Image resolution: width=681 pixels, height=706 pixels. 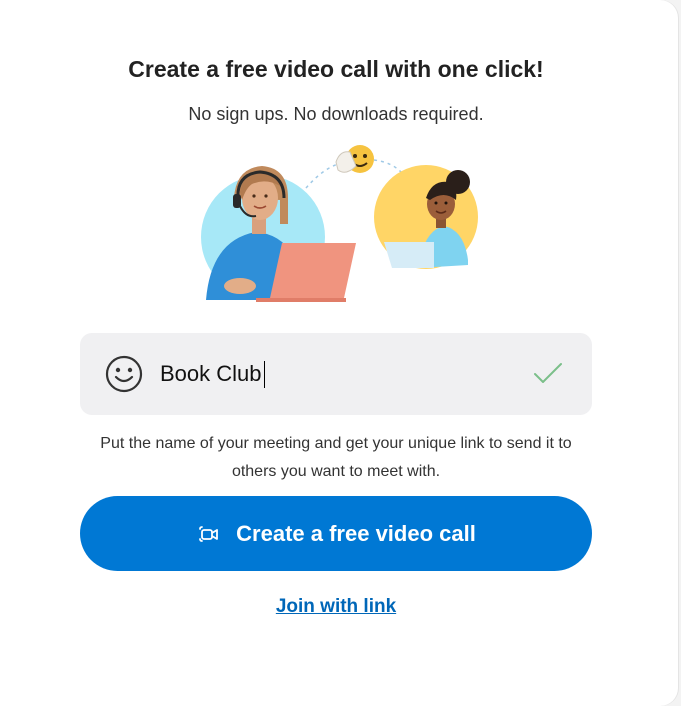 I want to click on video-call-illustration, so click(x=339, y=223).